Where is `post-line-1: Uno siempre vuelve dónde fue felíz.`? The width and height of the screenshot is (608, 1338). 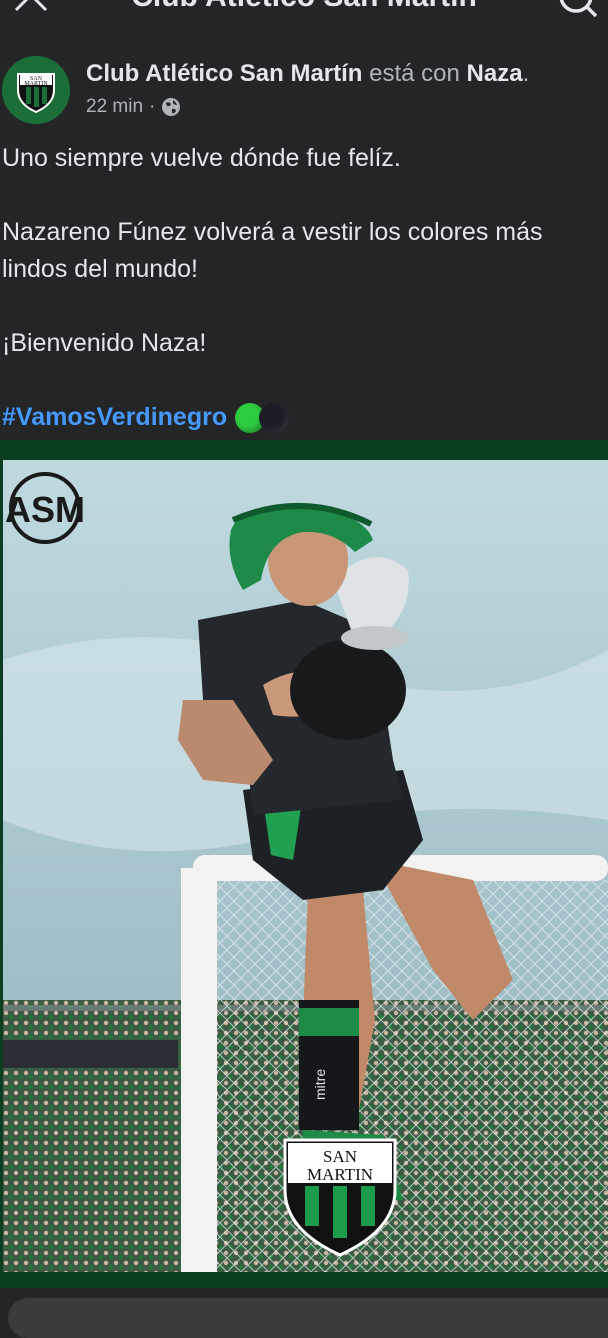 post-line-1: Uno siempre vuelve dónde fue felíz. is located at coordinates (201, 158).